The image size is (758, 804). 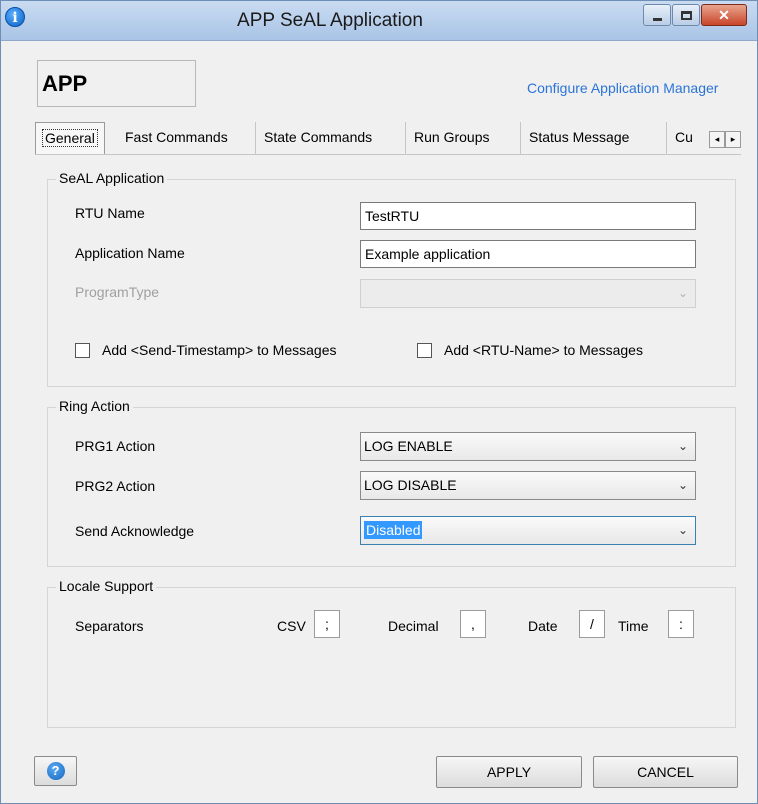 What do you see at coordinates (130, 253) in the screenshot?
I see `application-name-label: Application Name` at bounding box center [130, 253].